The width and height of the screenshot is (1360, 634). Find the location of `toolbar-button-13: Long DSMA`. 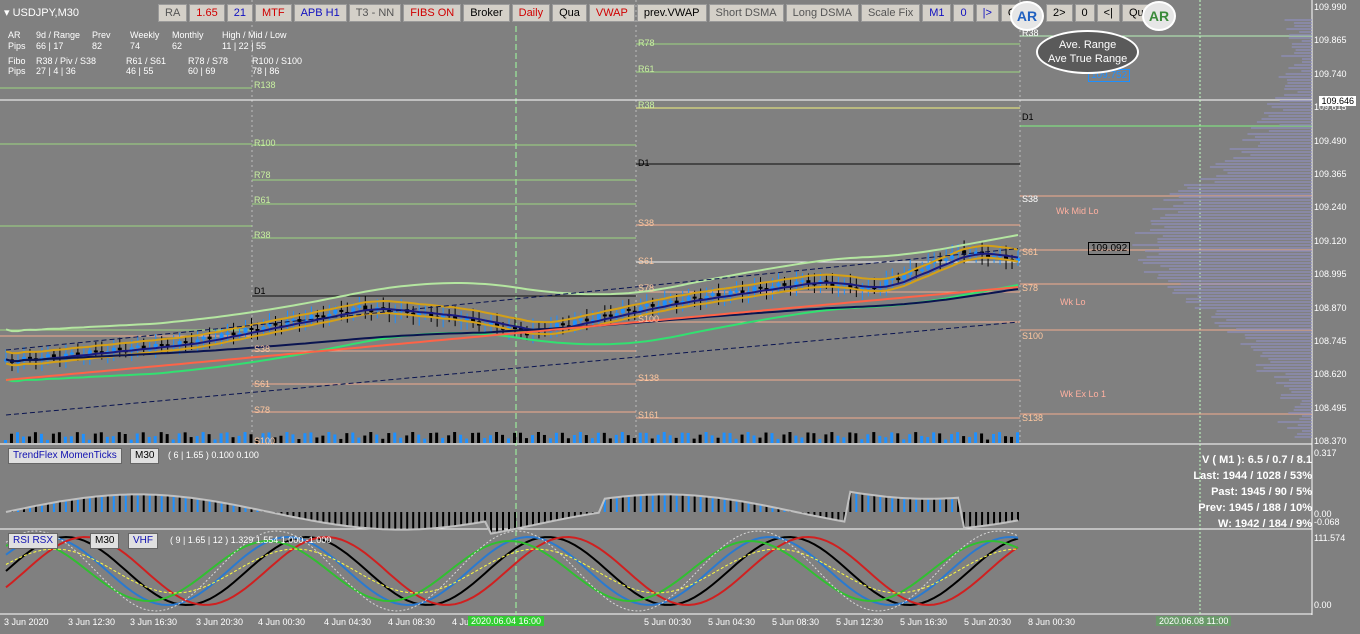

toolbar-button-13: Long DSMA is located at coordinates (822, 13).